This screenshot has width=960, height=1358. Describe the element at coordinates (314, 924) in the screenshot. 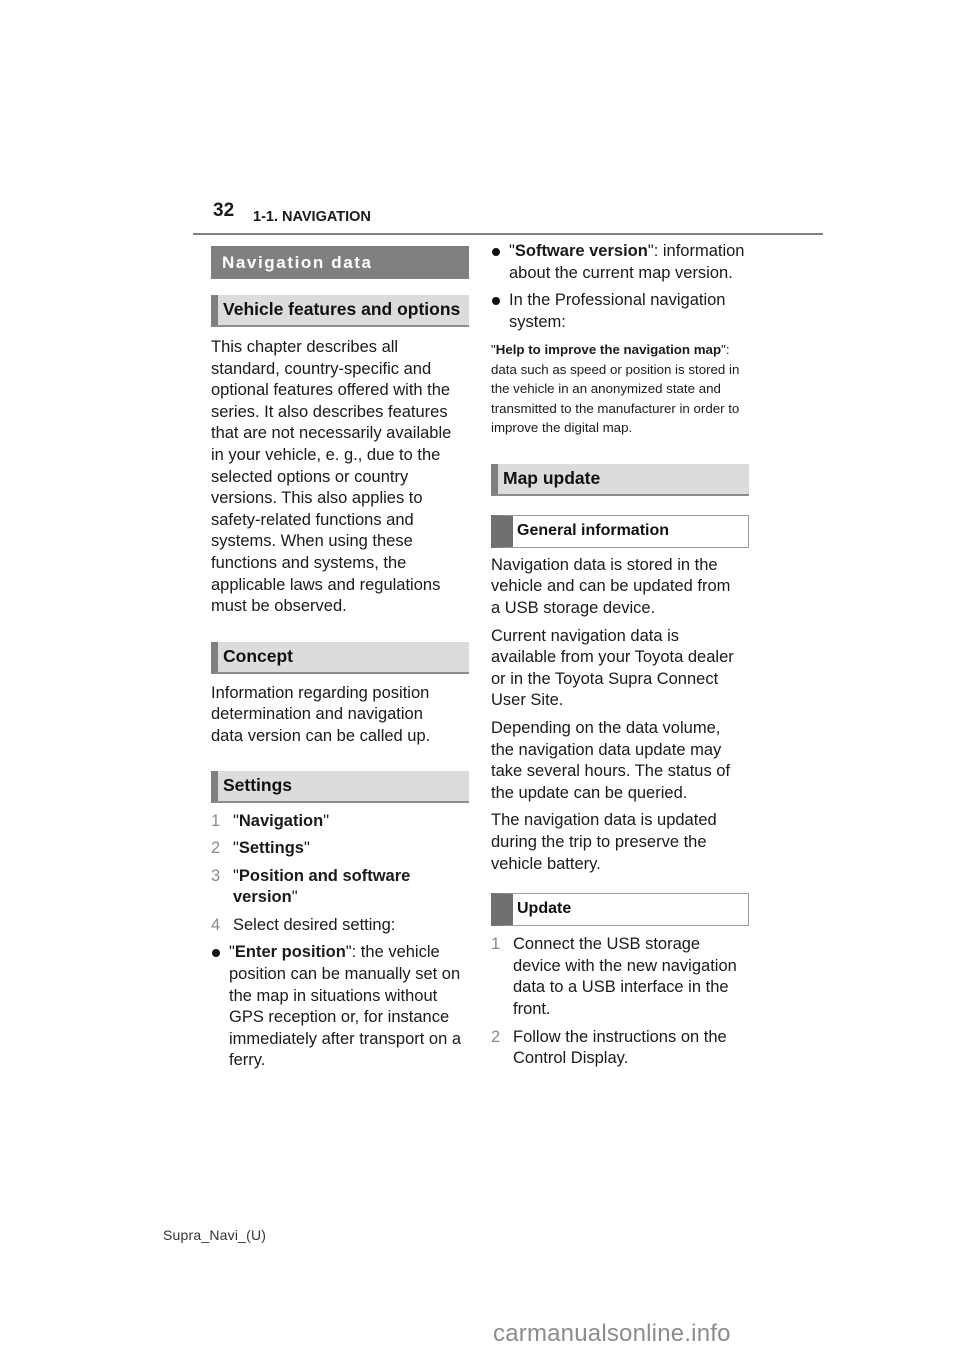

I see `step-text: Select desired setting:` at that location.